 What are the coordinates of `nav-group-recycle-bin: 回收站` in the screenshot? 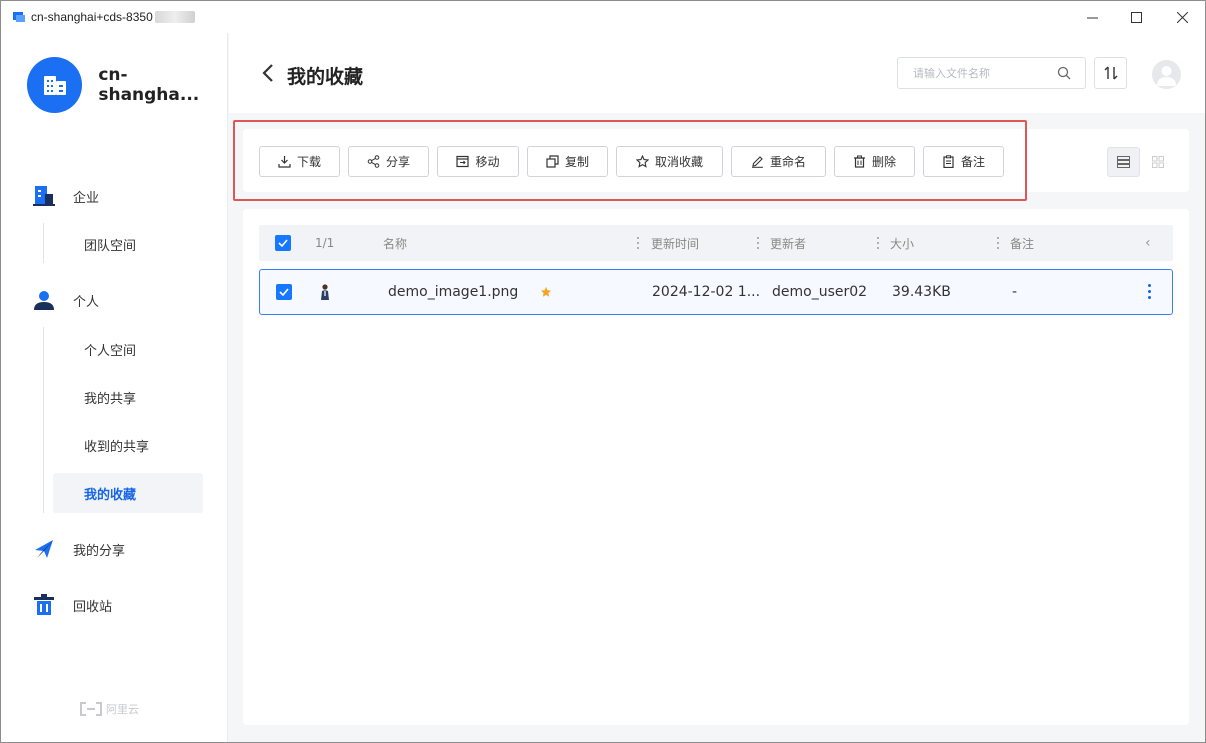 It's located at (72, 605).